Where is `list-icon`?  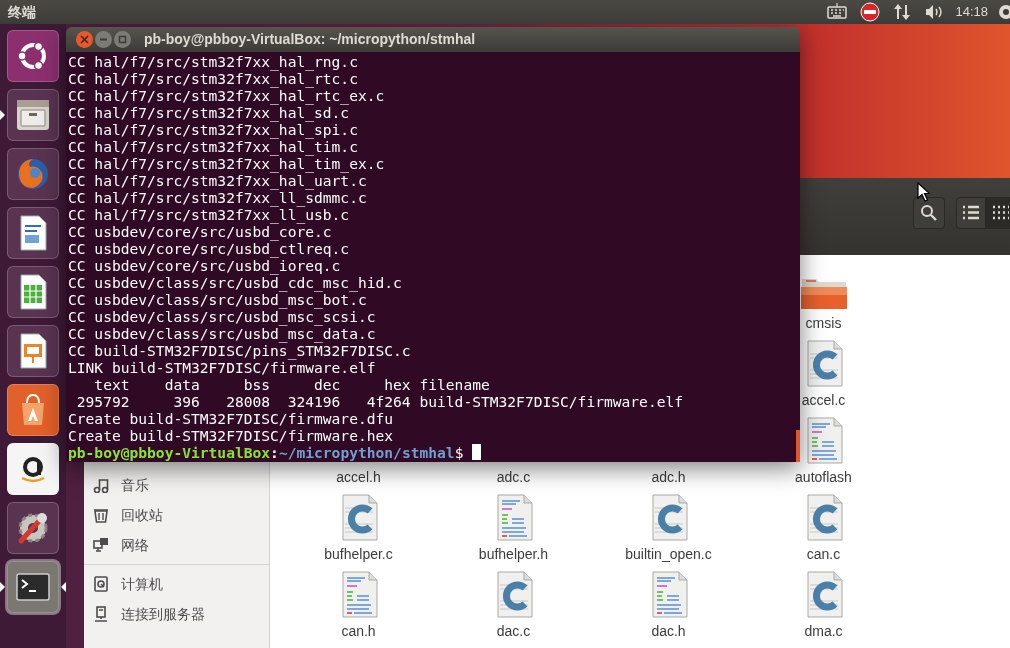 list-icon is located at coordinates (971, 212).